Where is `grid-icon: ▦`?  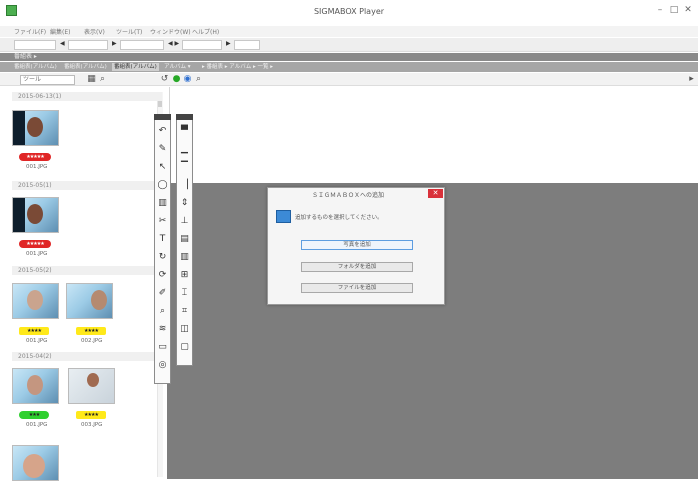 grid-icon: ▦ is located at coordinates (91, 79).